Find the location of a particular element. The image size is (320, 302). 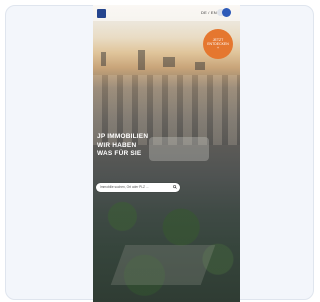

search-icon is located at coordinates (175, 187).